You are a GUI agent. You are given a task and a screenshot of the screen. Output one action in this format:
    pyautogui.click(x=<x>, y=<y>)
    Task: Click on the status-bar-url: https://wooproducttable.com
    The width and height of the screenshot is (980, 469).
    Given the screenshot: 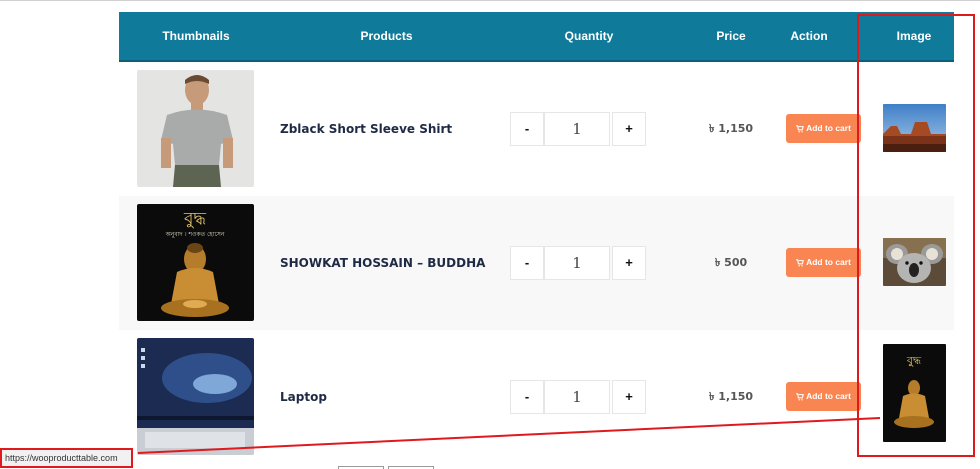 What is the action you would take?
    pyautogui.click(x=66, y=458)
    